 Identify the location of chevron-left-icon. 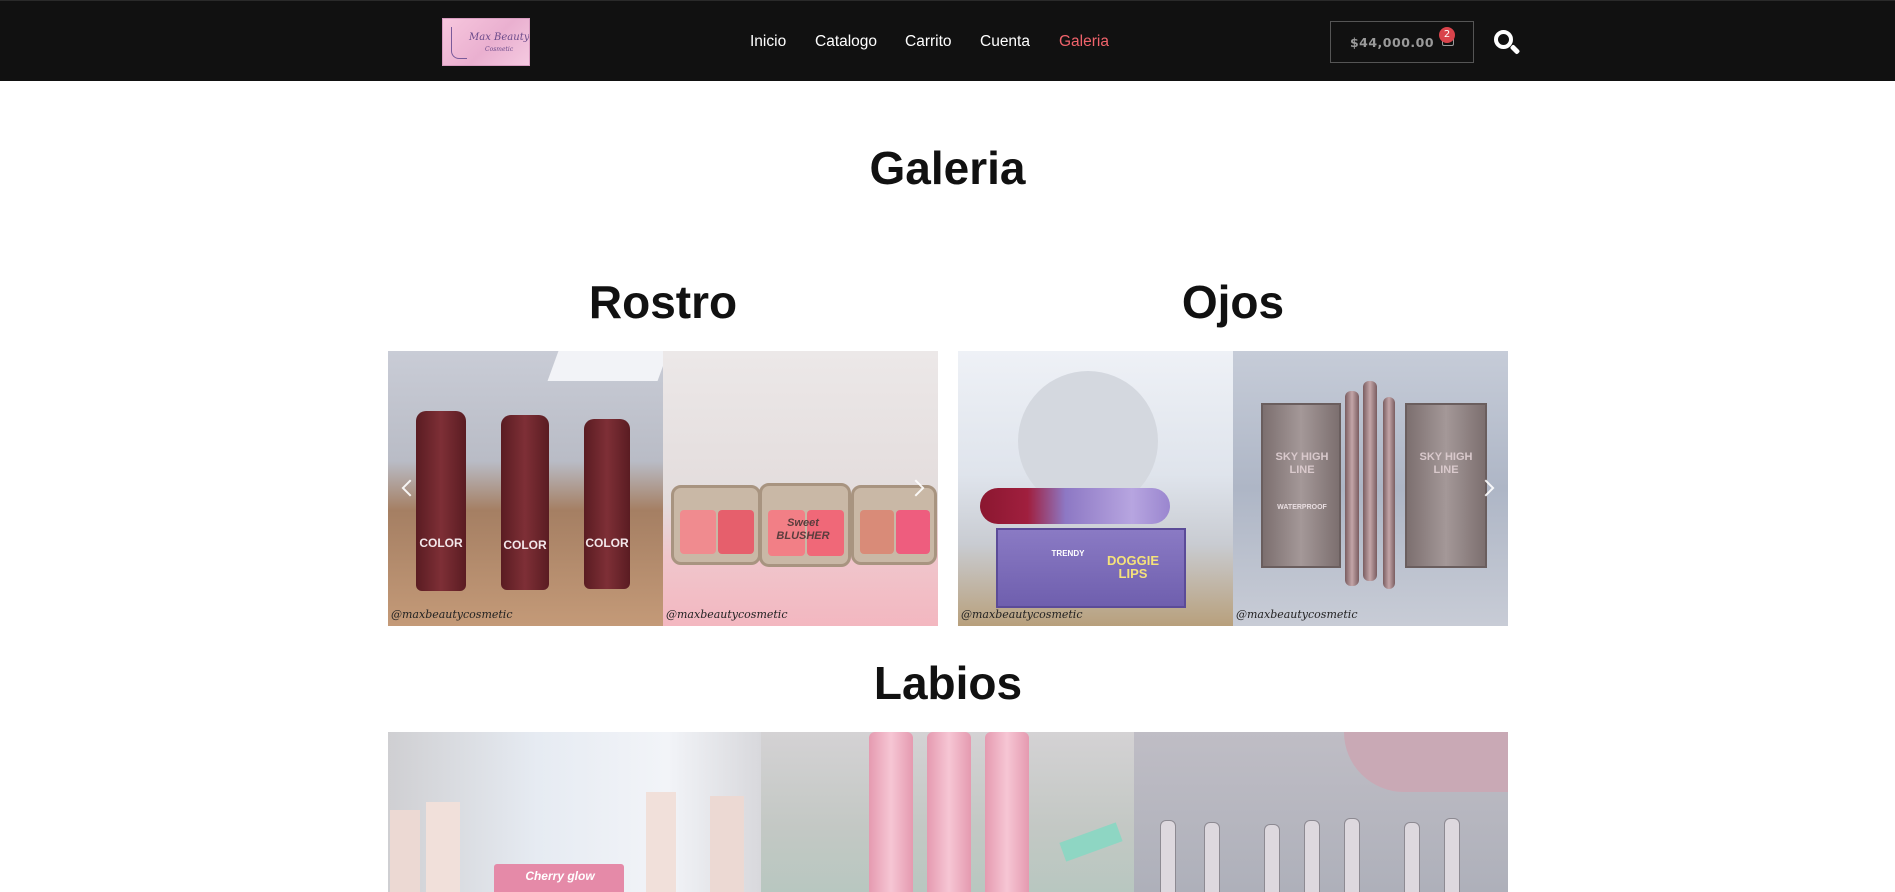
(410, 488).